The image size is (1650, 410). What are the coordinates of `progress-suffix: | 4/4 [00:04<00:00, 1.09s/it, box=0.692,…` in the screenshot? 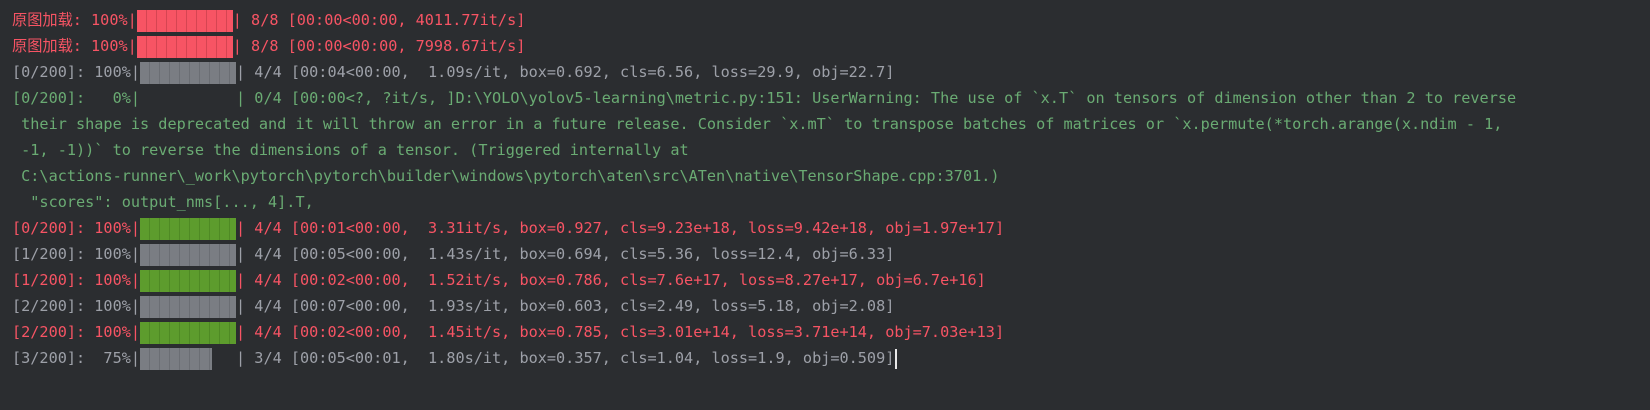 It's located at (565, 72).